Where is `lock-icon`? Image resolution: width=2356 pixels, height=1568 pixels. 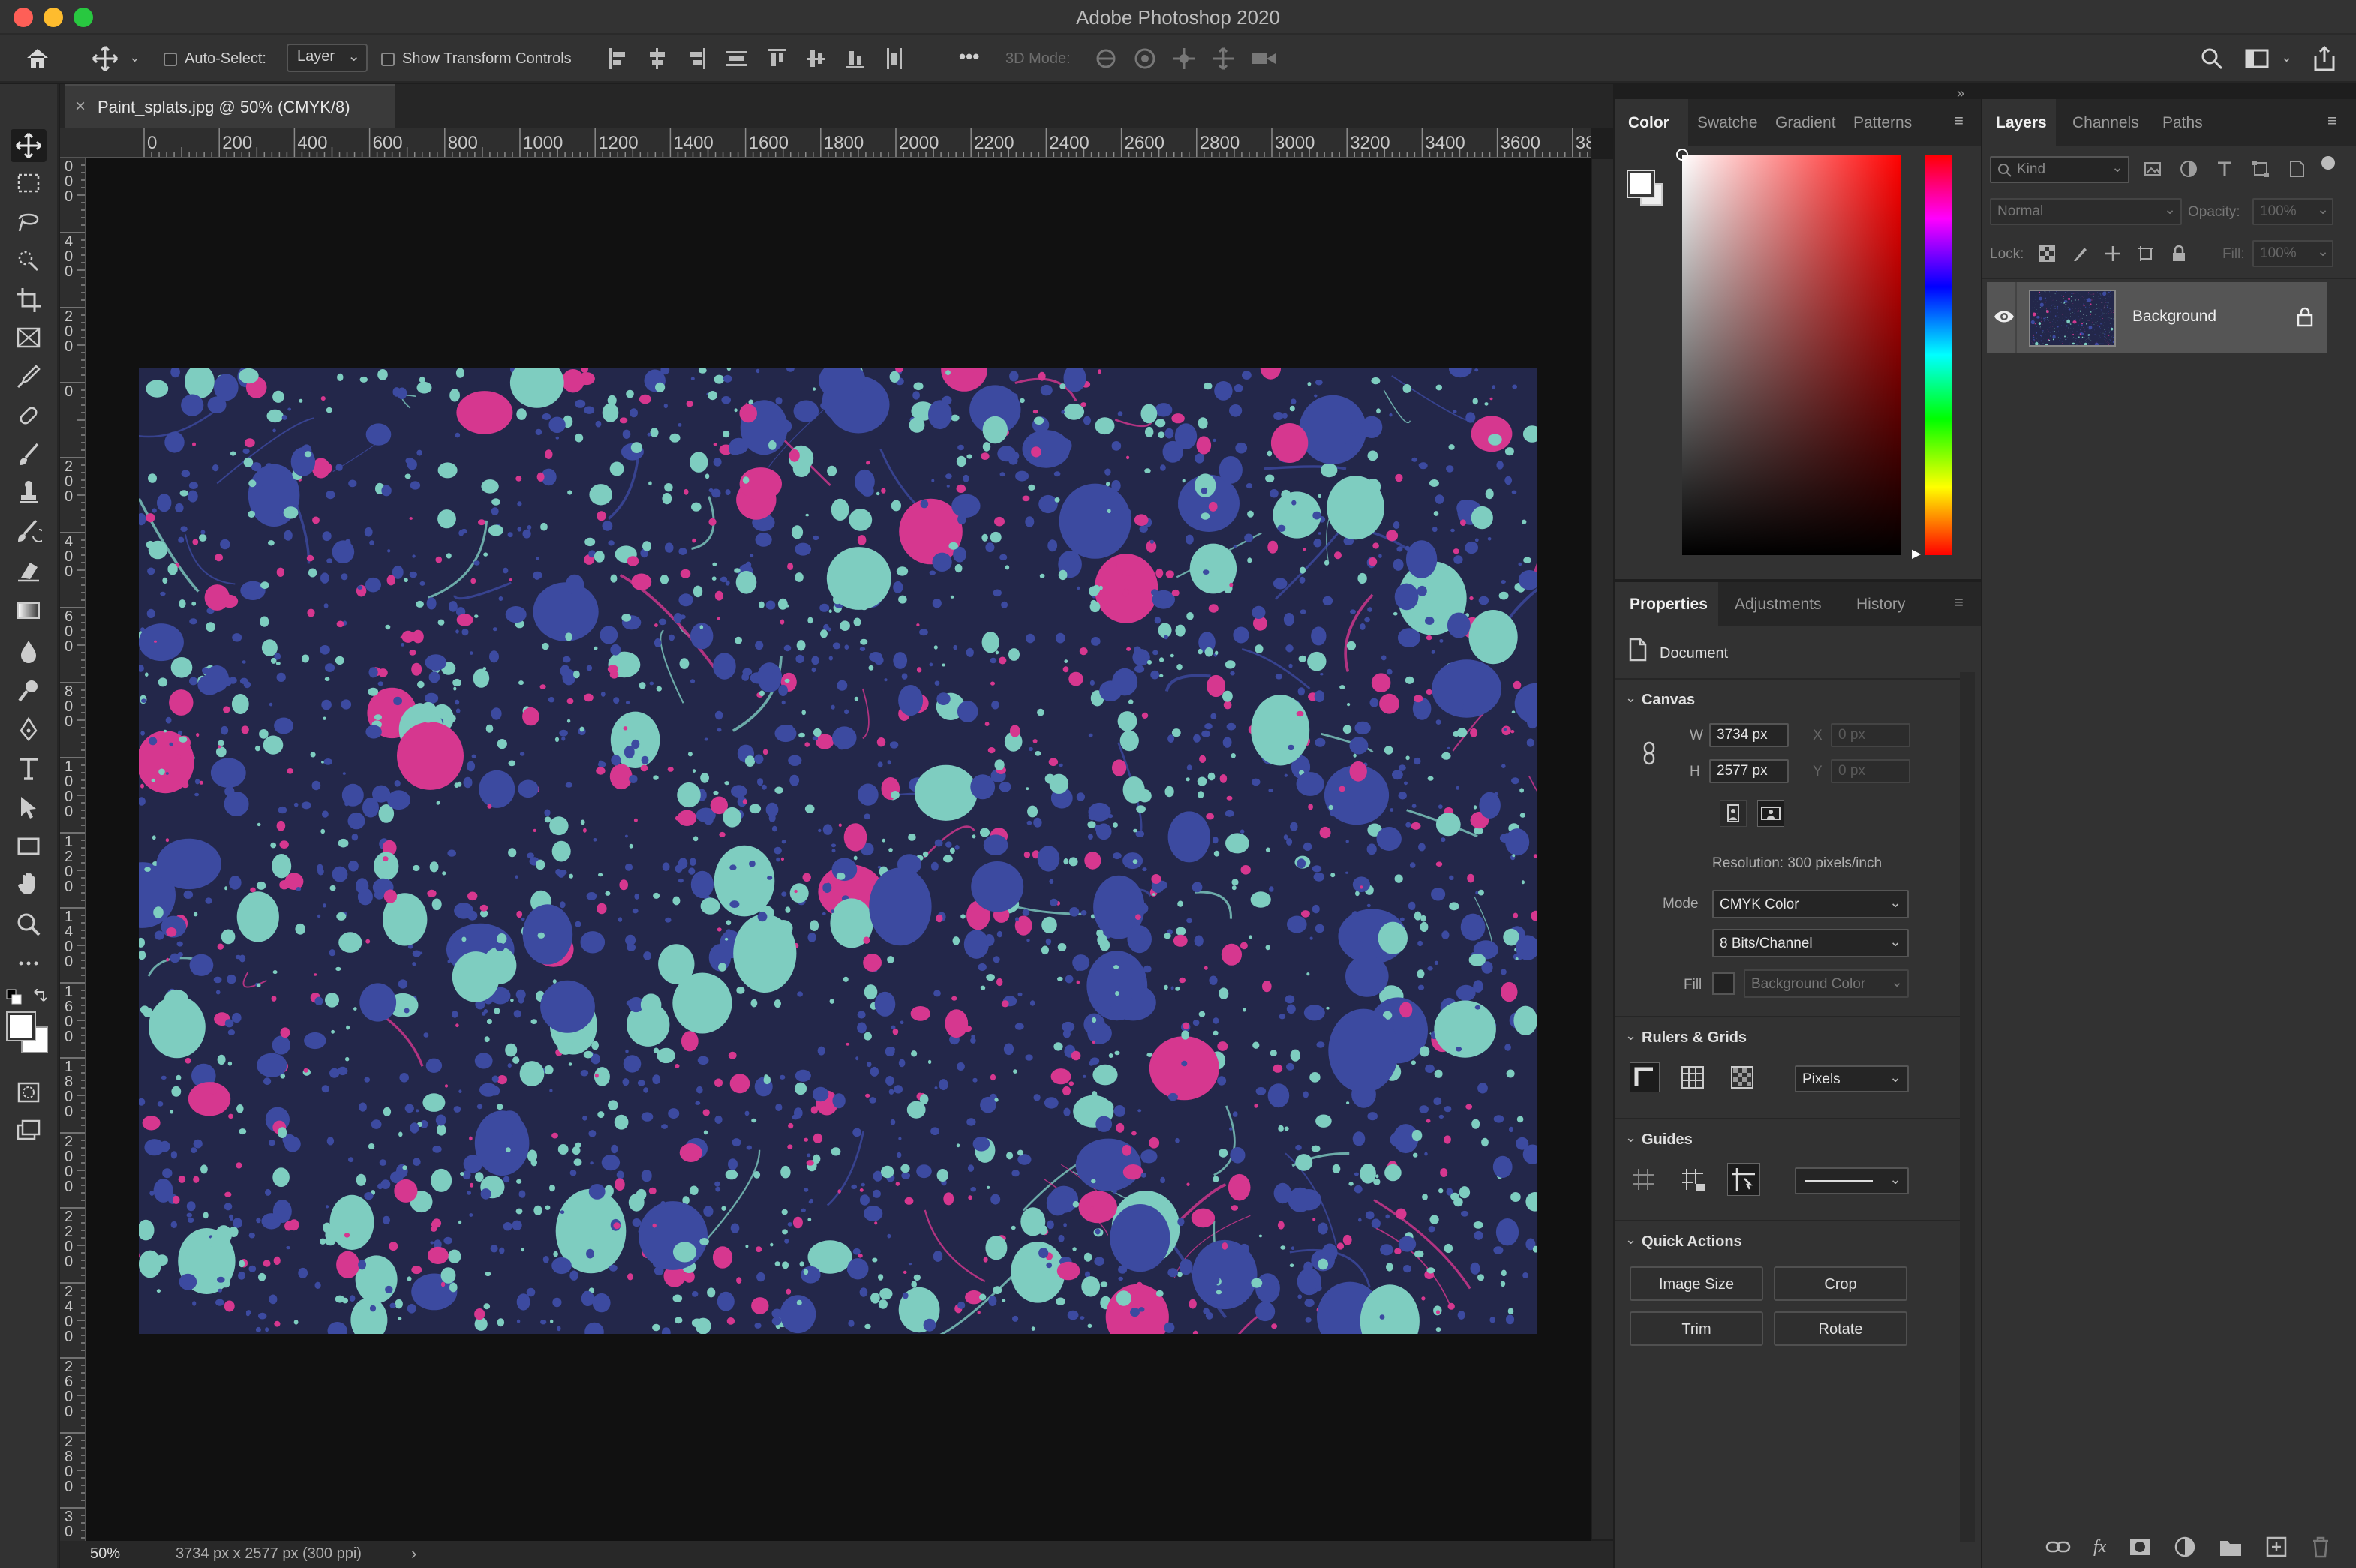
lock-icon is located at coordinates (2305, 318).